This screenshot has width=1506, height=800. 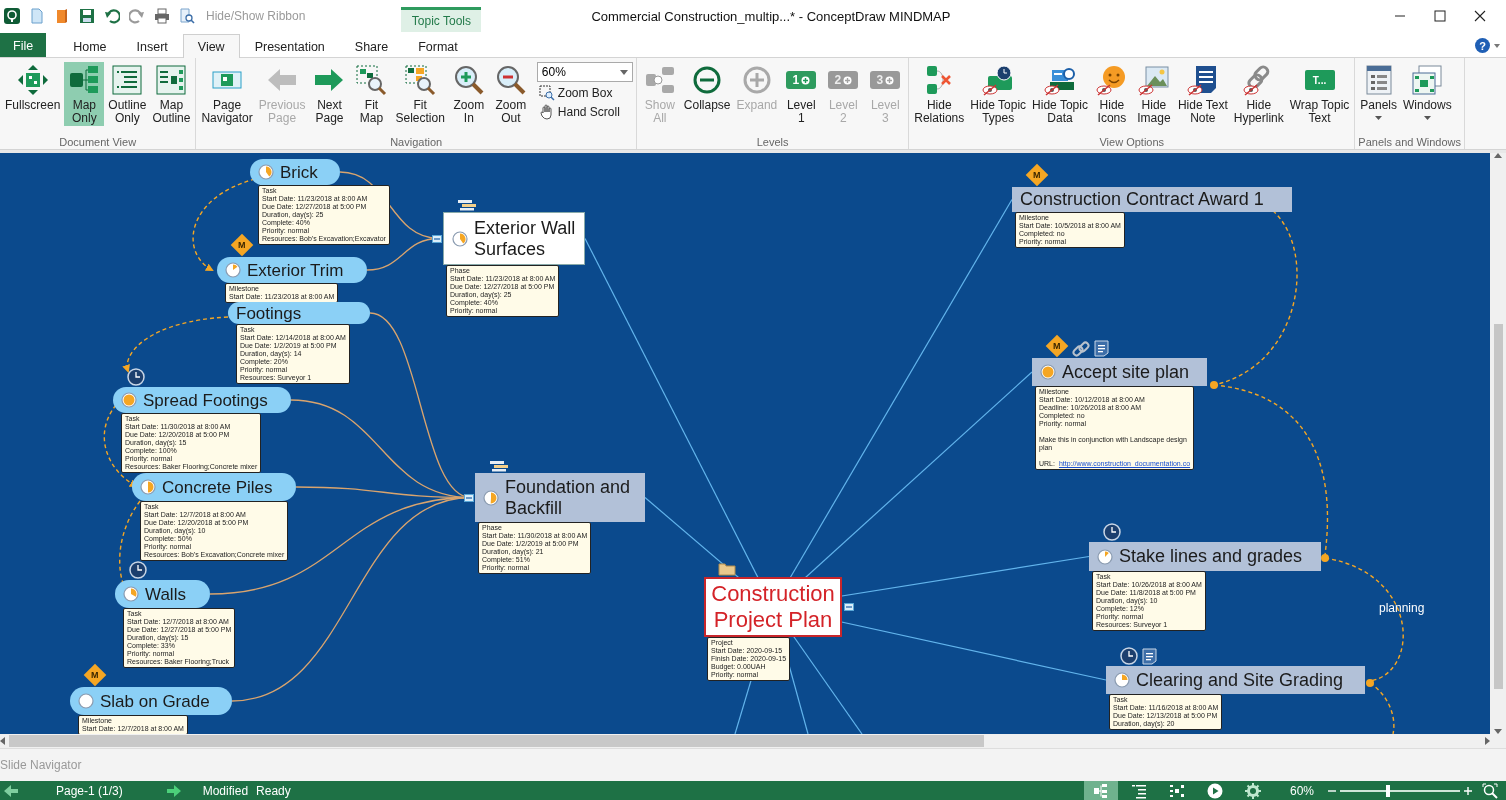 What do you see at coordinates (151, 701) in the screenshot?
I see `mind-map-topic: Slab on Grade` at bounding box center [151, 701].